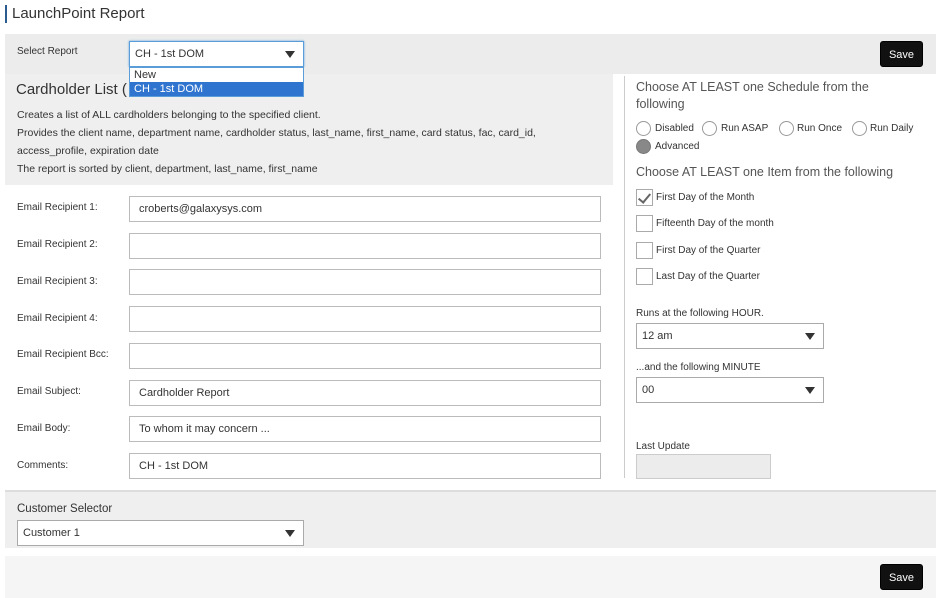 The width and height of the screenshot is (940, 598). What do you see at coordinates (216, 54) in the screenshot?
I see `select-report-dropdown: CH - 1st DOM` at bounding box center [216, 54].